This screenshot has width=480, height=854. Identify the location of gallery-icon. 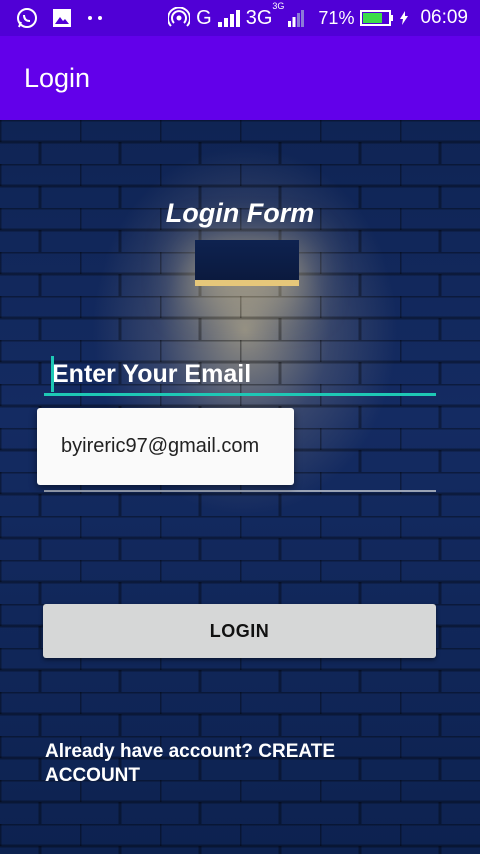
(62, 18).